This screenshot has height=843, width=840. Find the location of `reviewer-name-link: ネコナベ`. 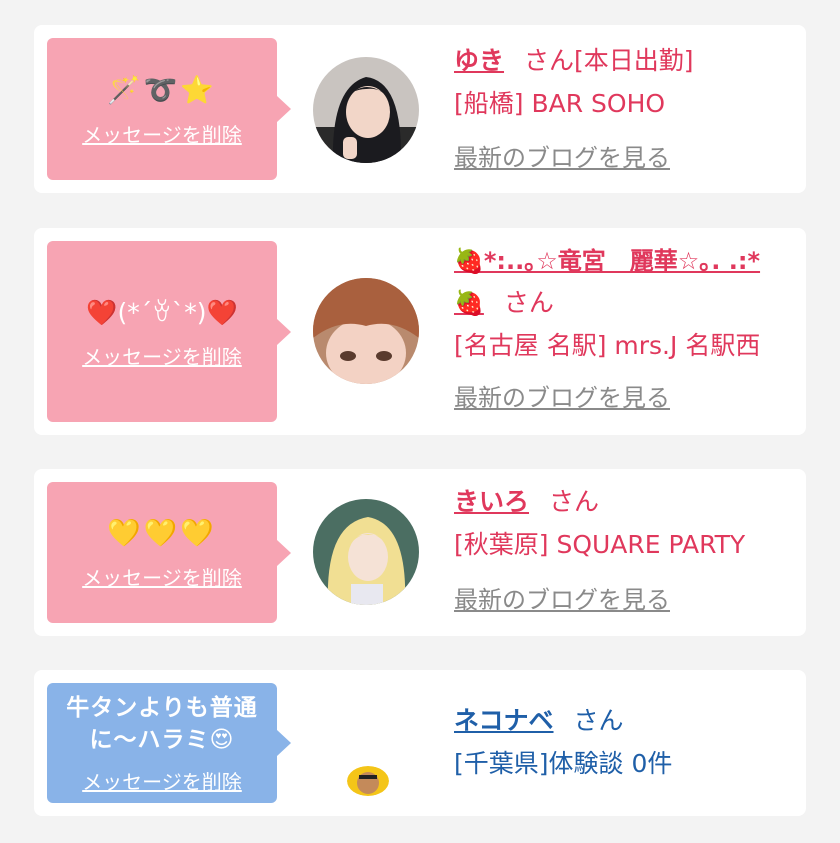

reviewer-name-link: ネコナベ is located at coordinates (504, 720).